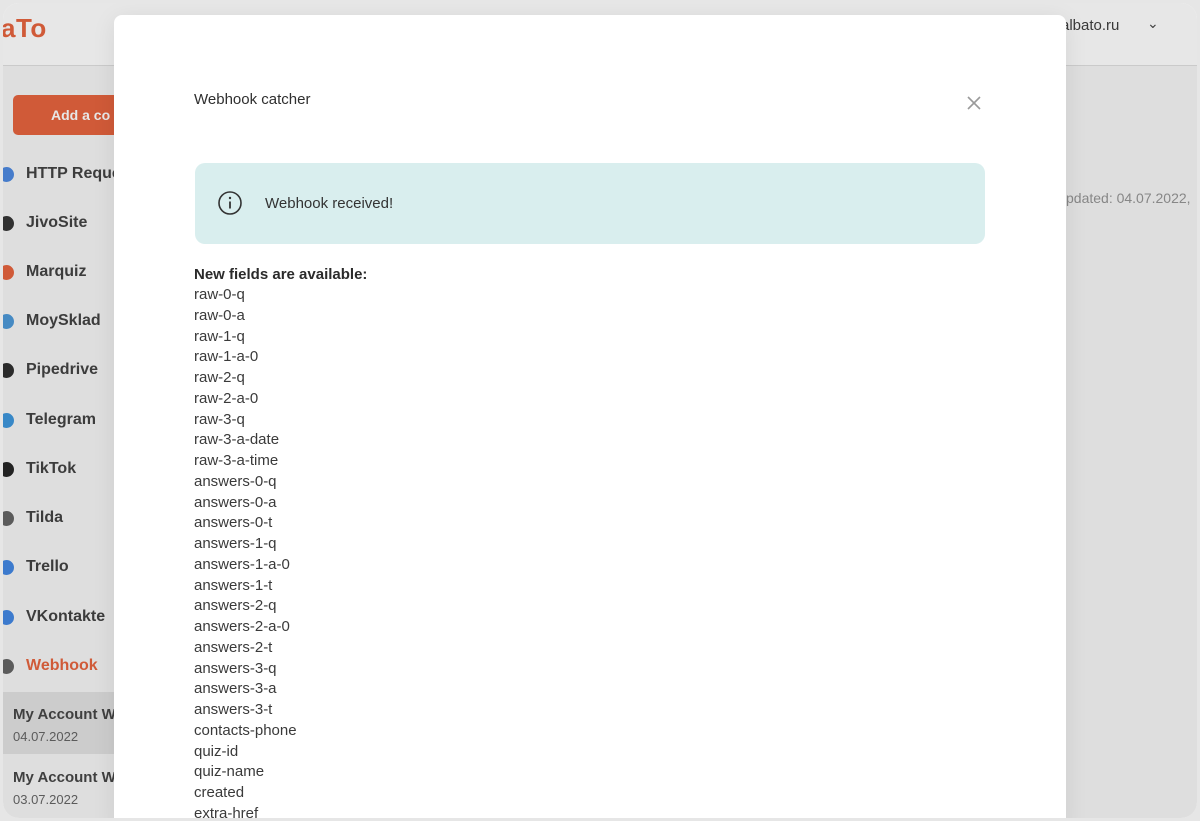 The image size is (1200, 821). Describe the element at coordinates (242, 564) in the screenshot. I see `field-item: answers-1-a-0` at that location.